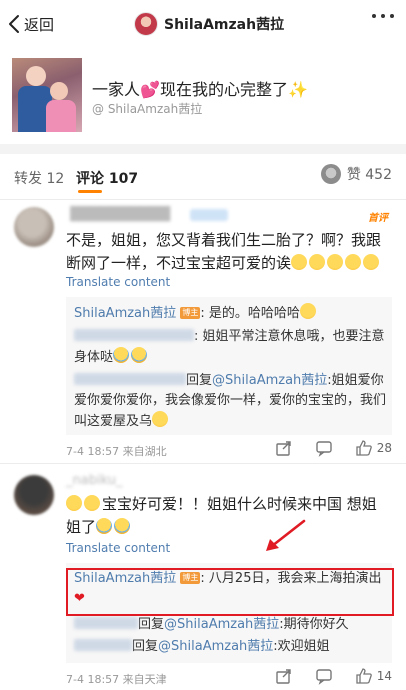 This screenshot has height=690, width=406. I want to click on annotation-highlight-box, so click(230, 592).